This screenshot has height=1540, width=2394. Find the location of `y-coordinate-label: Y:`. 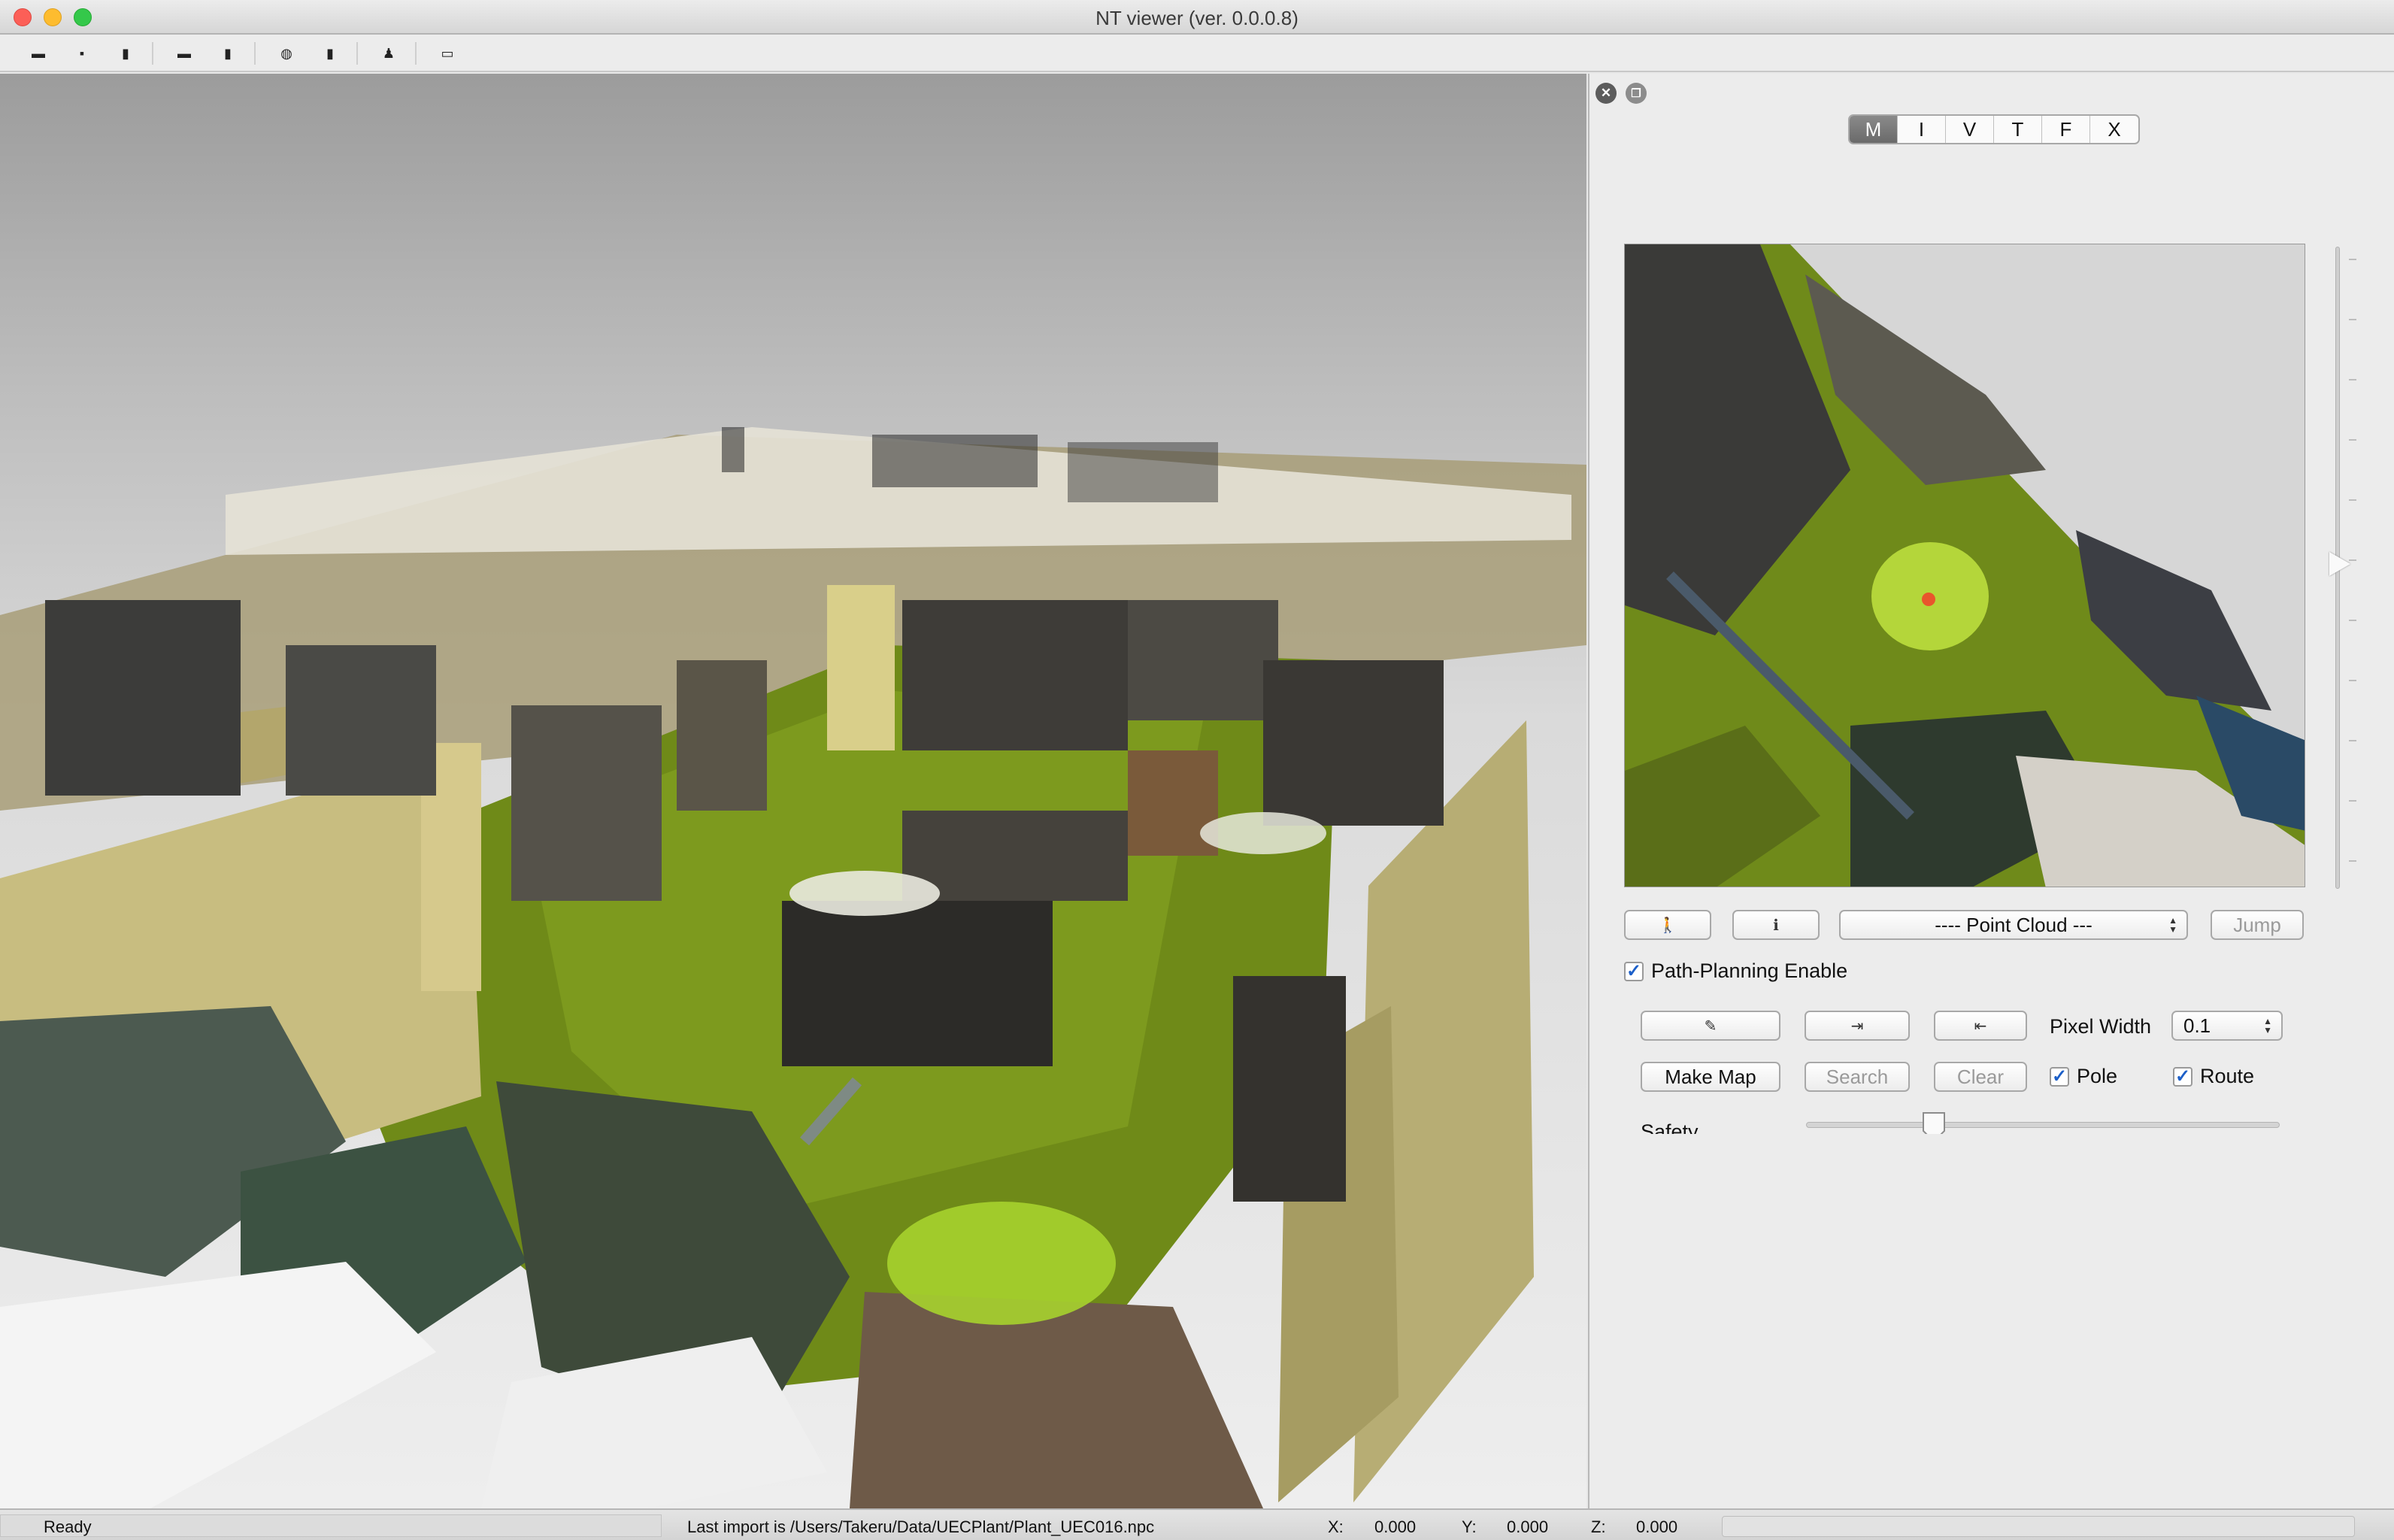

y-coordinate-label: Y: is located at coordinates (1469, 1526).